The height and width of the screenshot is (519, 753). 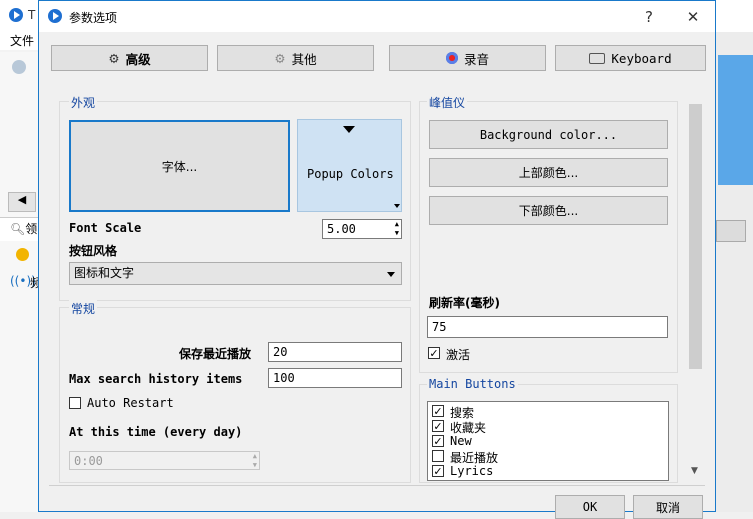 I want to click on popup-triangle-icon, so click(x=349, y=129).